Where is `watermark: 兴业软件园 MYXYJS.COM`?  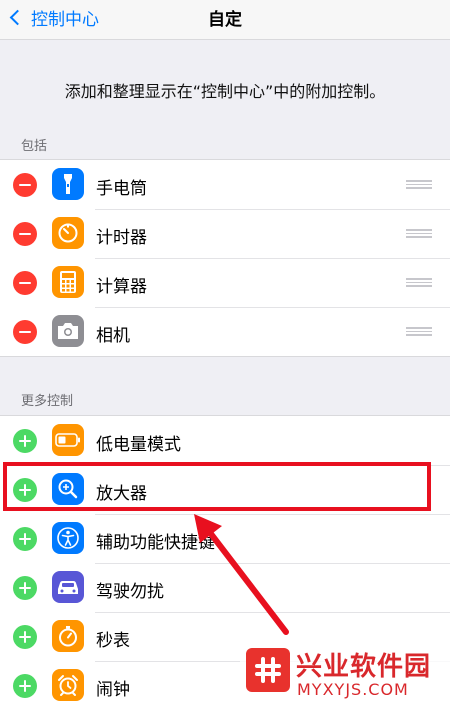 watermark: 兴业软件园 MYXYJS.COM is located at coordinates (345, 672).